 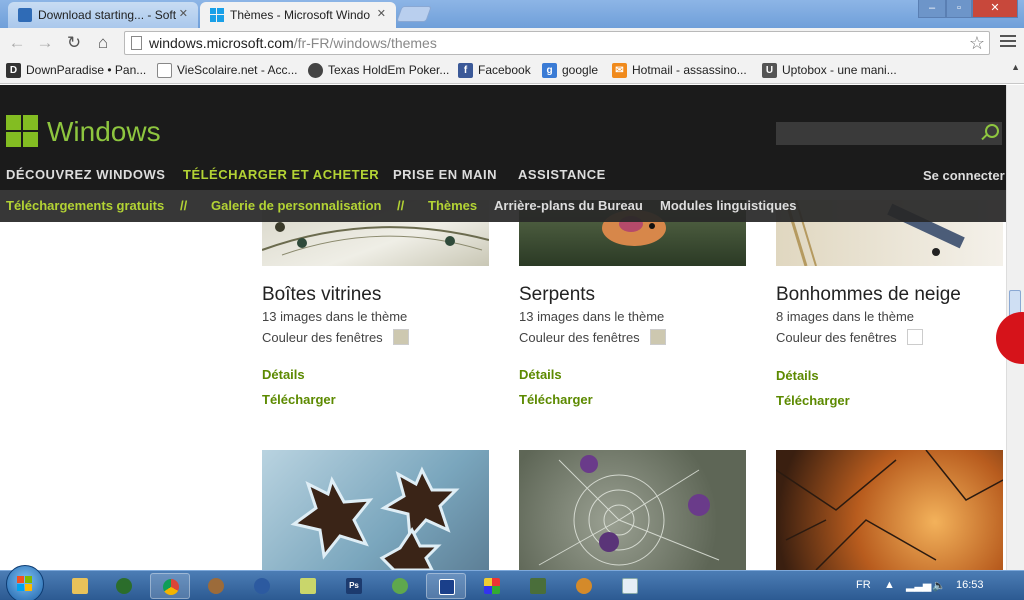 What do you see at coordinates (170, 586) in the screenshot?
I see `taskbar-chrome` at bounding box center [170, 586].